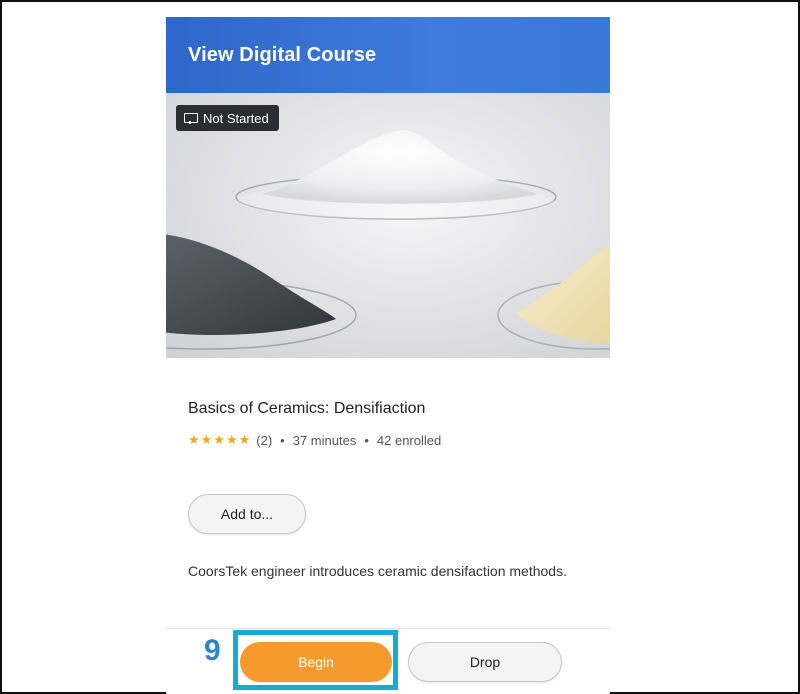 This screenshot has height=694, width=800. I want to click on course-meta: ★★★★★ (2) • 37 minutes • 42 enrolled, so click(314, 440).